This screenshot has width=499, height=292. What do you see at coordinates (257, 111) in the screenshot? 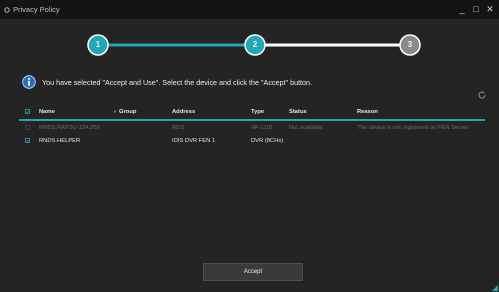
I see `column-header-type: Type` at bounding box center [257, 111].